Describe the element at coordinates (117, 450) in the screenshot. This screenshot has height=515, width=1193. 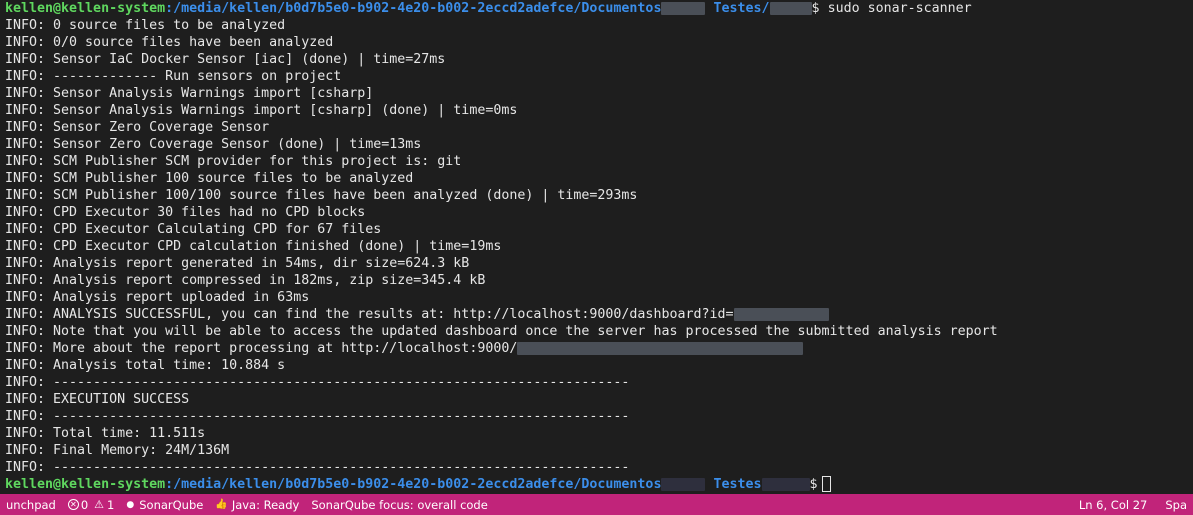
I see `output-line: INFO: Final Memory: 24M/136M` at that location.